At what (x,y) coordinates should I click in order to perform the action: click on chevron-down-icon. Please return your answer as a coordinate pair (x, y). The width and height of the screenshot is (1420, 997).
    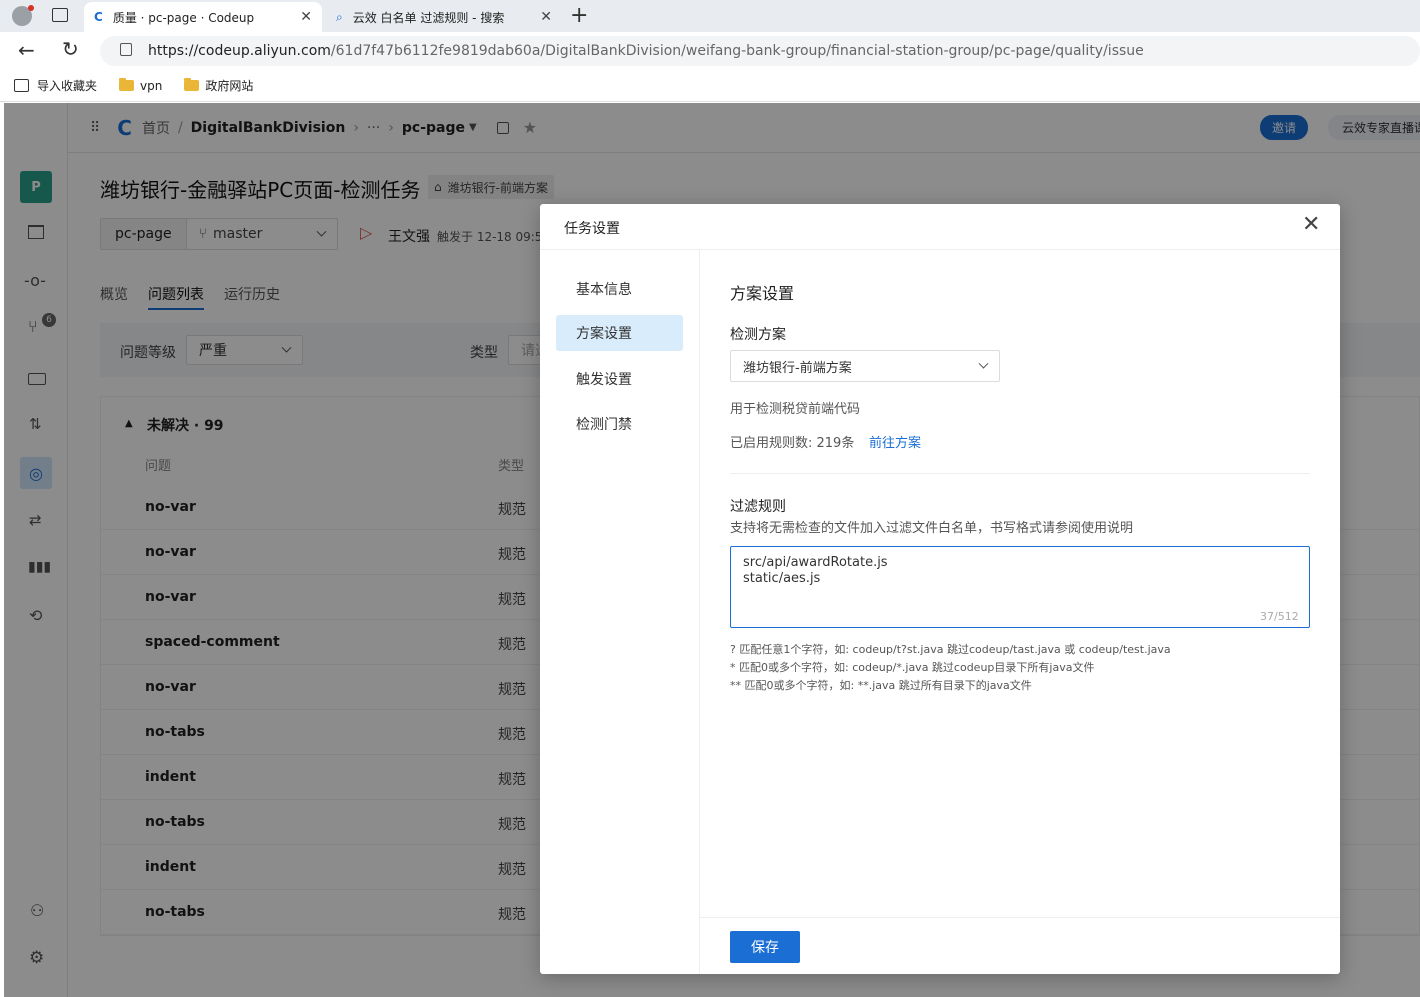
    Looking at the image, I should click on (983, 363).